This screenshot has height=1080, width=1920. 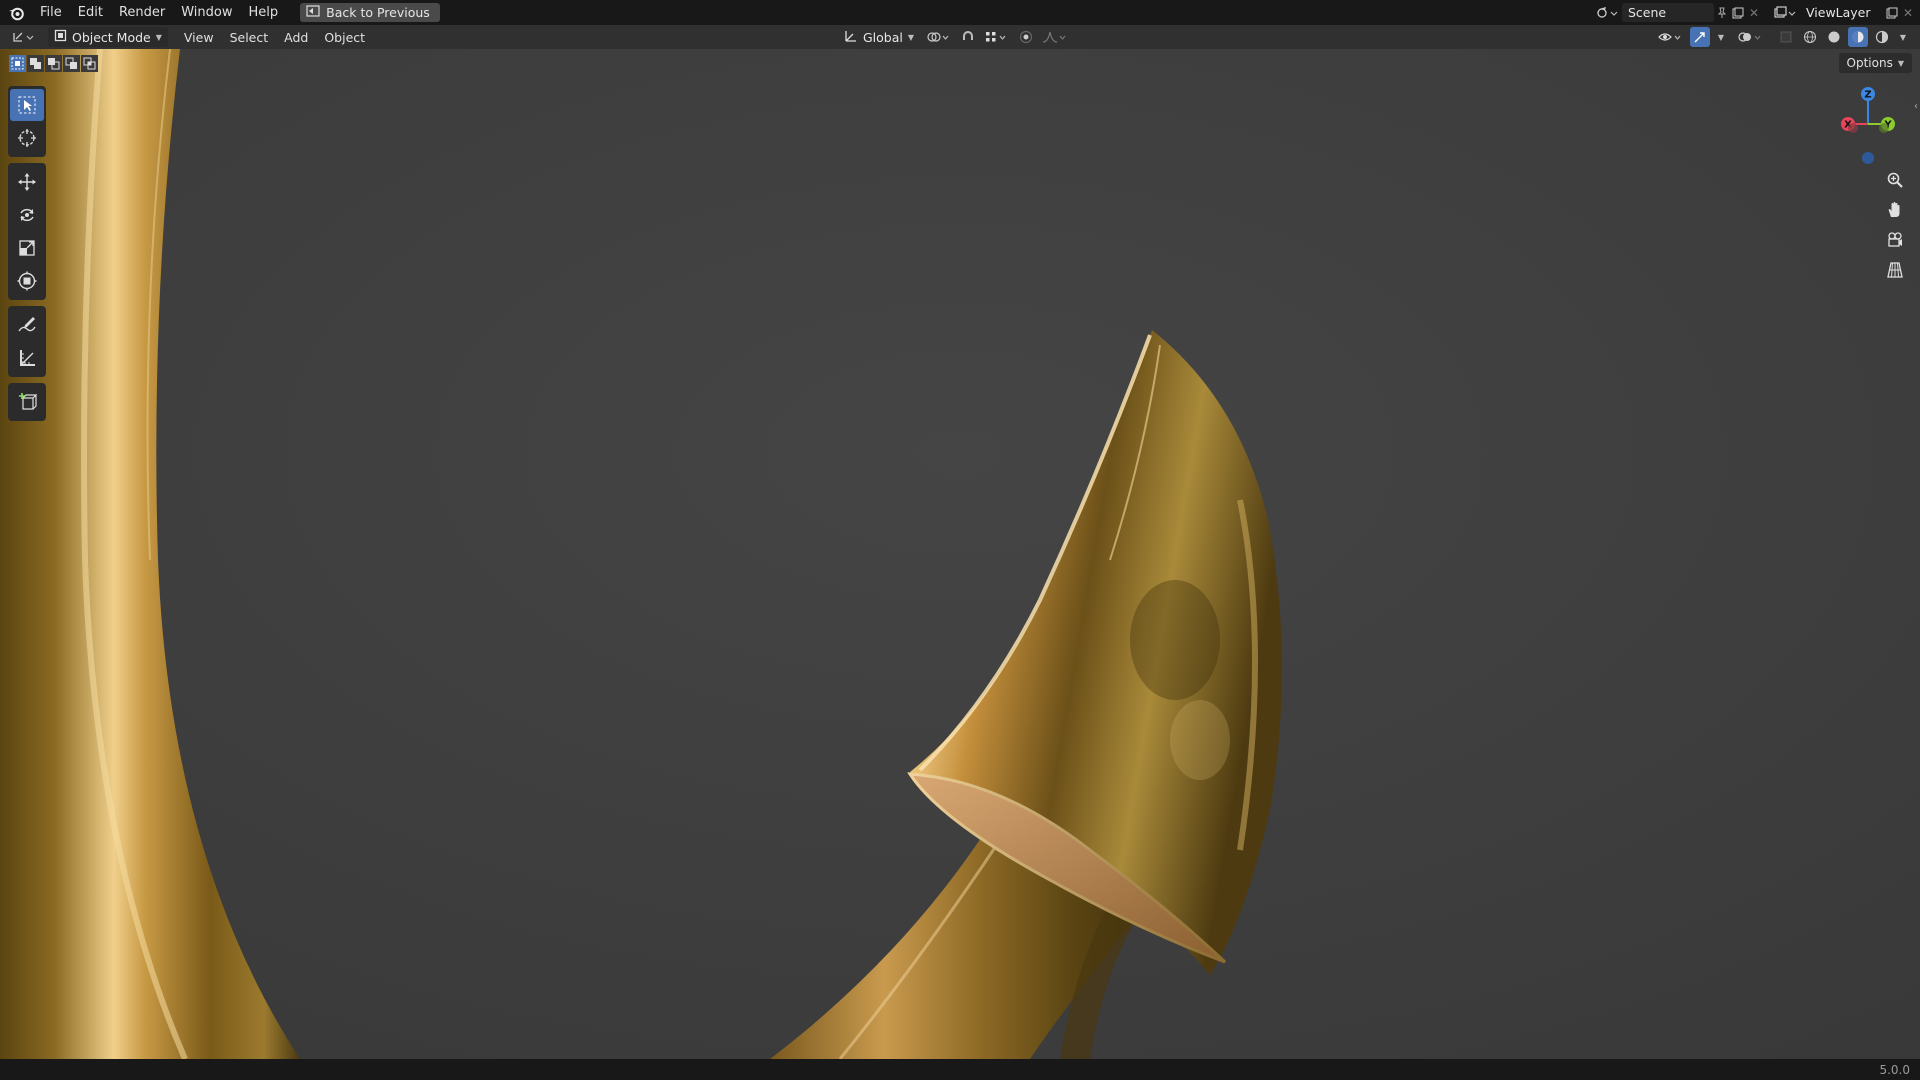 What do you see at coordinates (1722, 13) in the screenshot?
I see `pin-icon` at bounding box center [1722, 13].